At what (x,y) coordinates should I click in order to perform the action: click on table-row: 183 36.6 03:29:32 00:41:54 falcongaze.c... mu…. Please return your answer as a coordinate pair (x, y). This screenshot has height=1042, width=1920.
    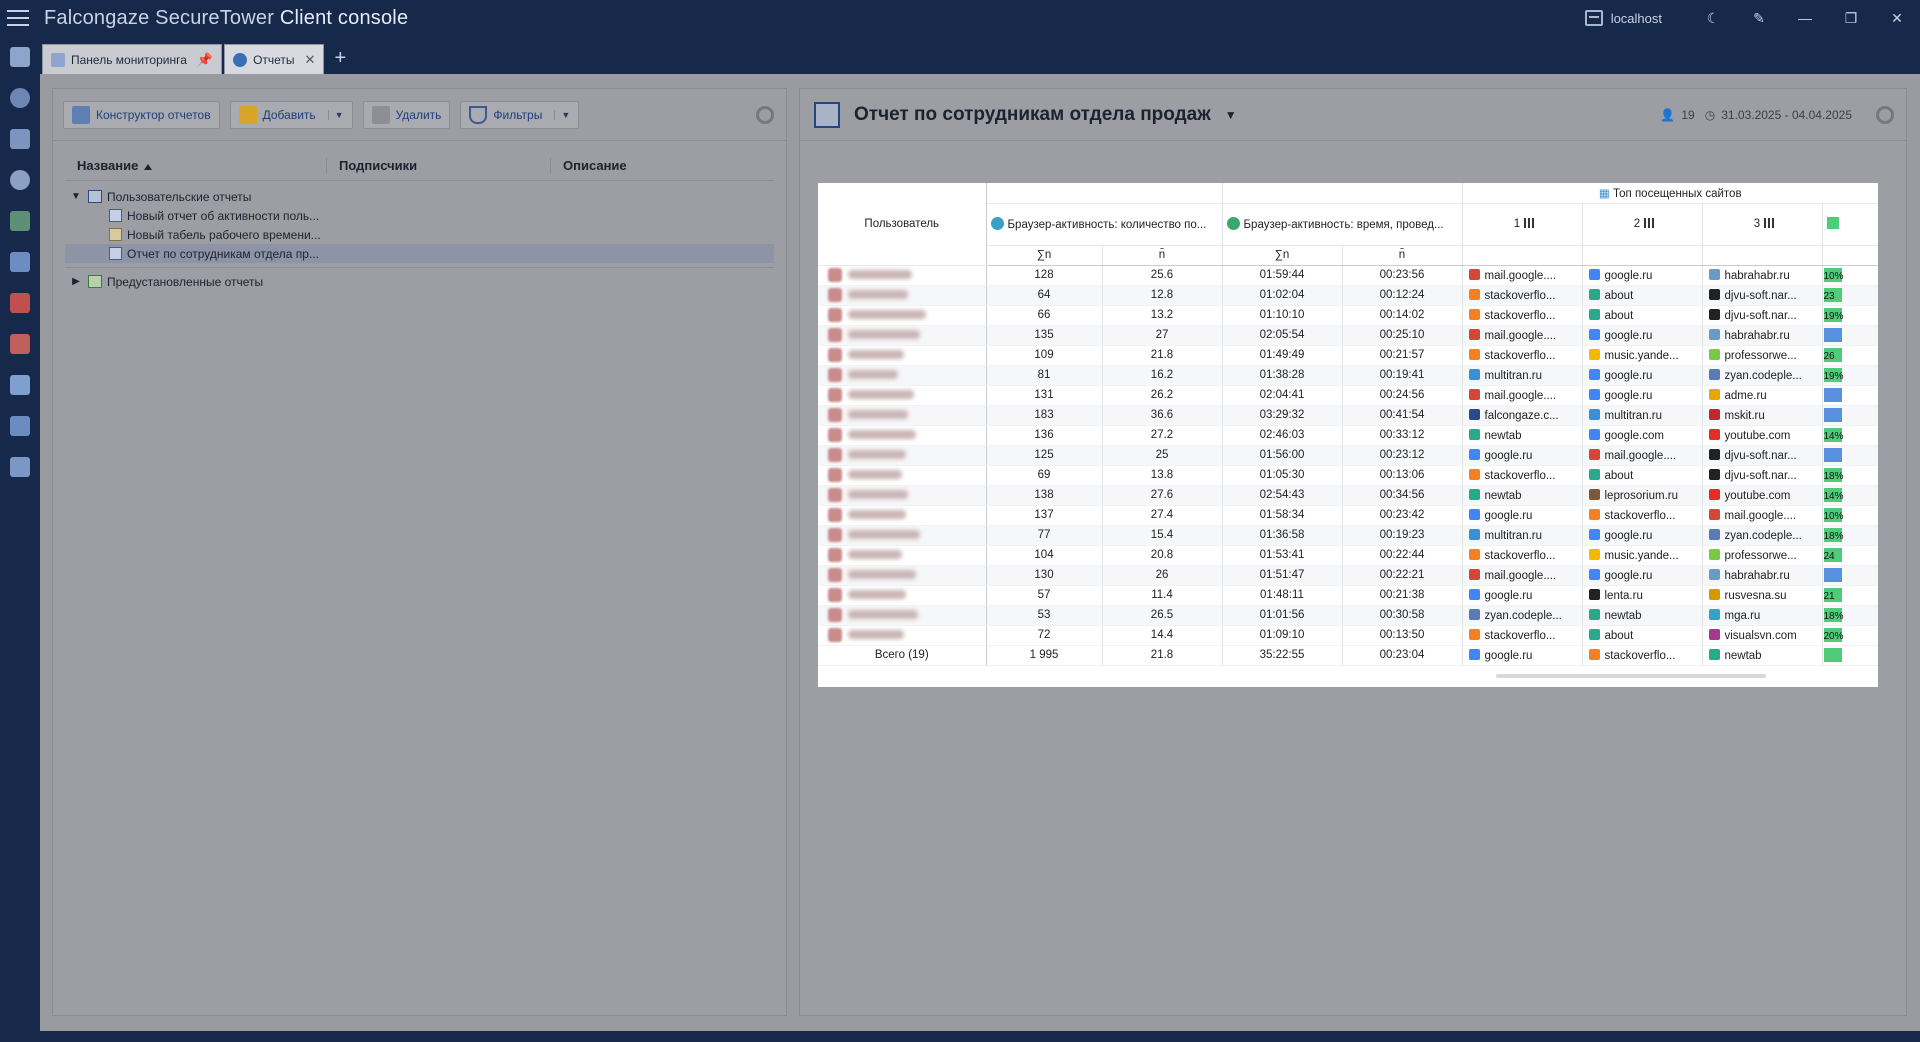
    Looking at the image, I should click on (1348, 415).